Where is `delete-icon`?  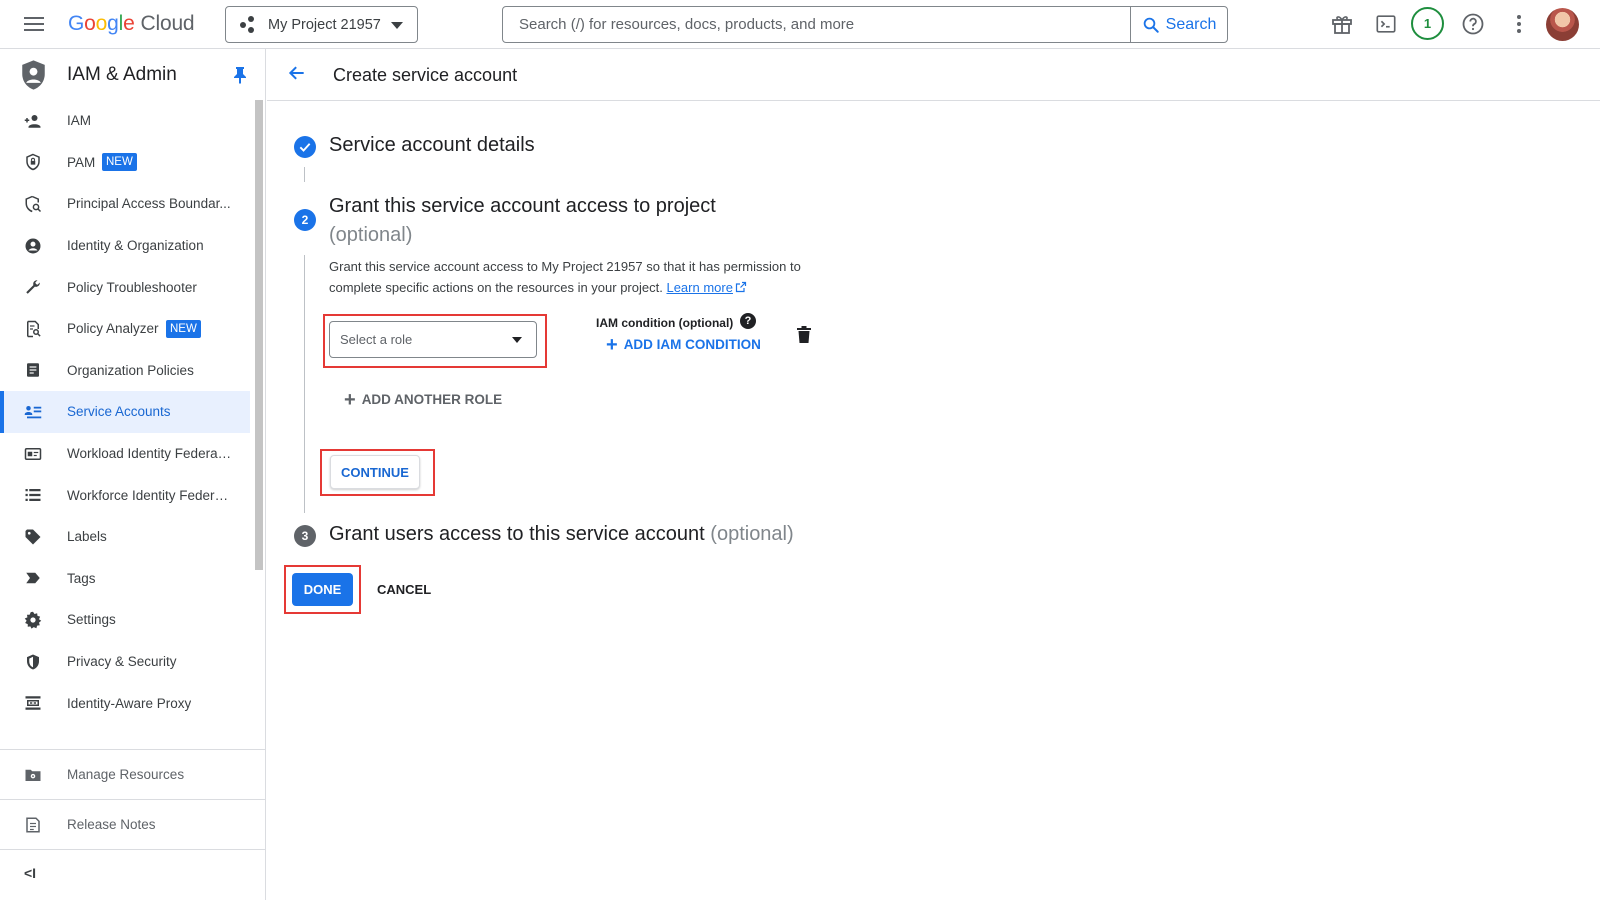 delete-icon is located at coordinates (804, 334).